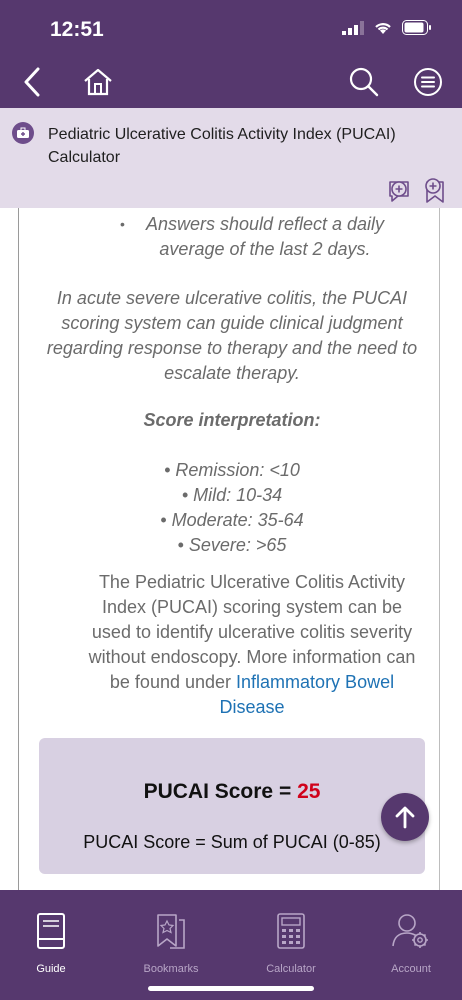 The width and height of the screenshot is (462, 1000). Describe the element at coordinates (232, 470) in the screenshot. I see `interpretation-item: • Remission: <10` at that location.